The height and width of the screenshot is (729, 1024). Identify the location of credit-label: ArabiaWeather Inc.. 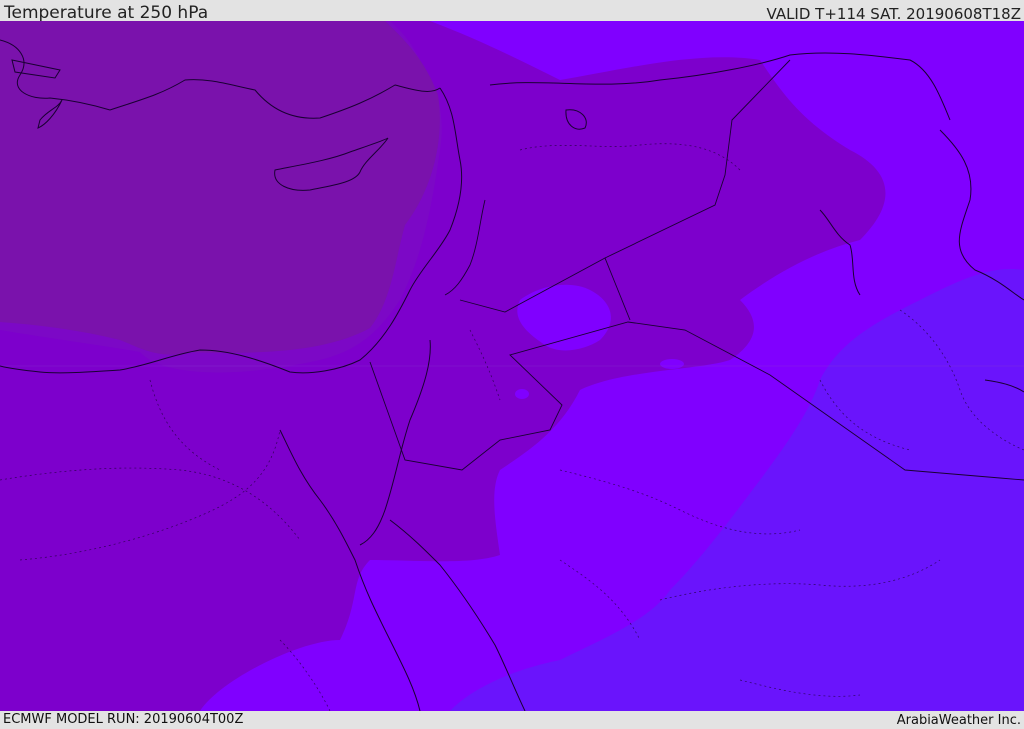
(958, 720).